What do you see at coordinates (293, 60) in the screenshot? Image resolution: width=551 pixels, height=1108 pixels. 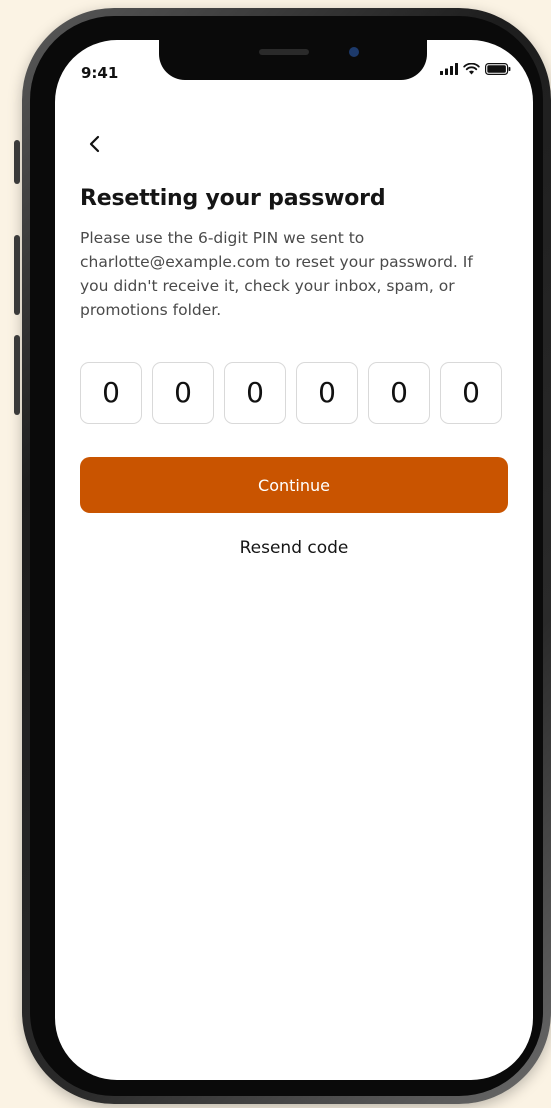 I see `notch` at bounding box center [293, 60].